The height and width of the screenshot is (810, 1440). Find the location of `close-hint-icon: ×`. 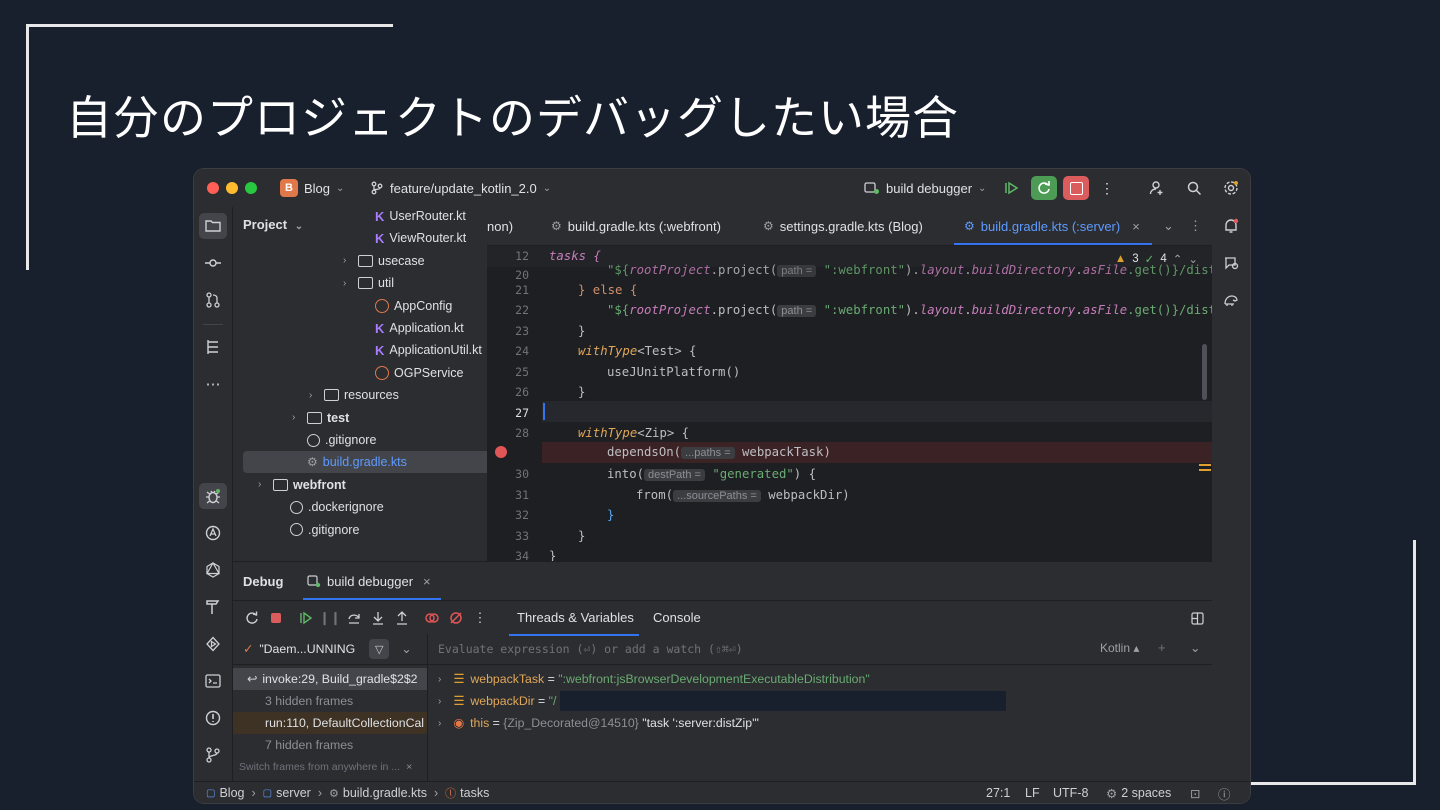

close-hint-icon: × is located at coordinates (409, 767).